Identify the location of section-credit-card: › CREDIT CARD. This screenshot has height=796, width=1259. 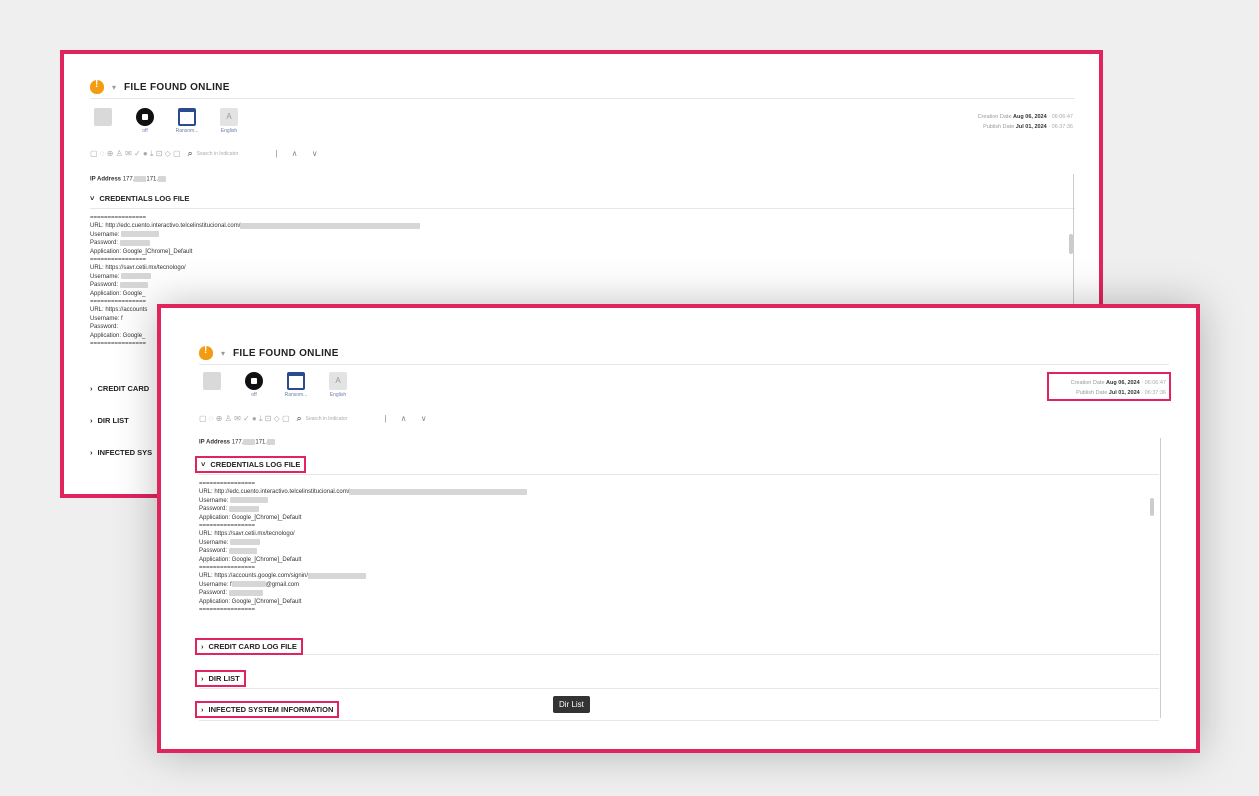
(119, 388).